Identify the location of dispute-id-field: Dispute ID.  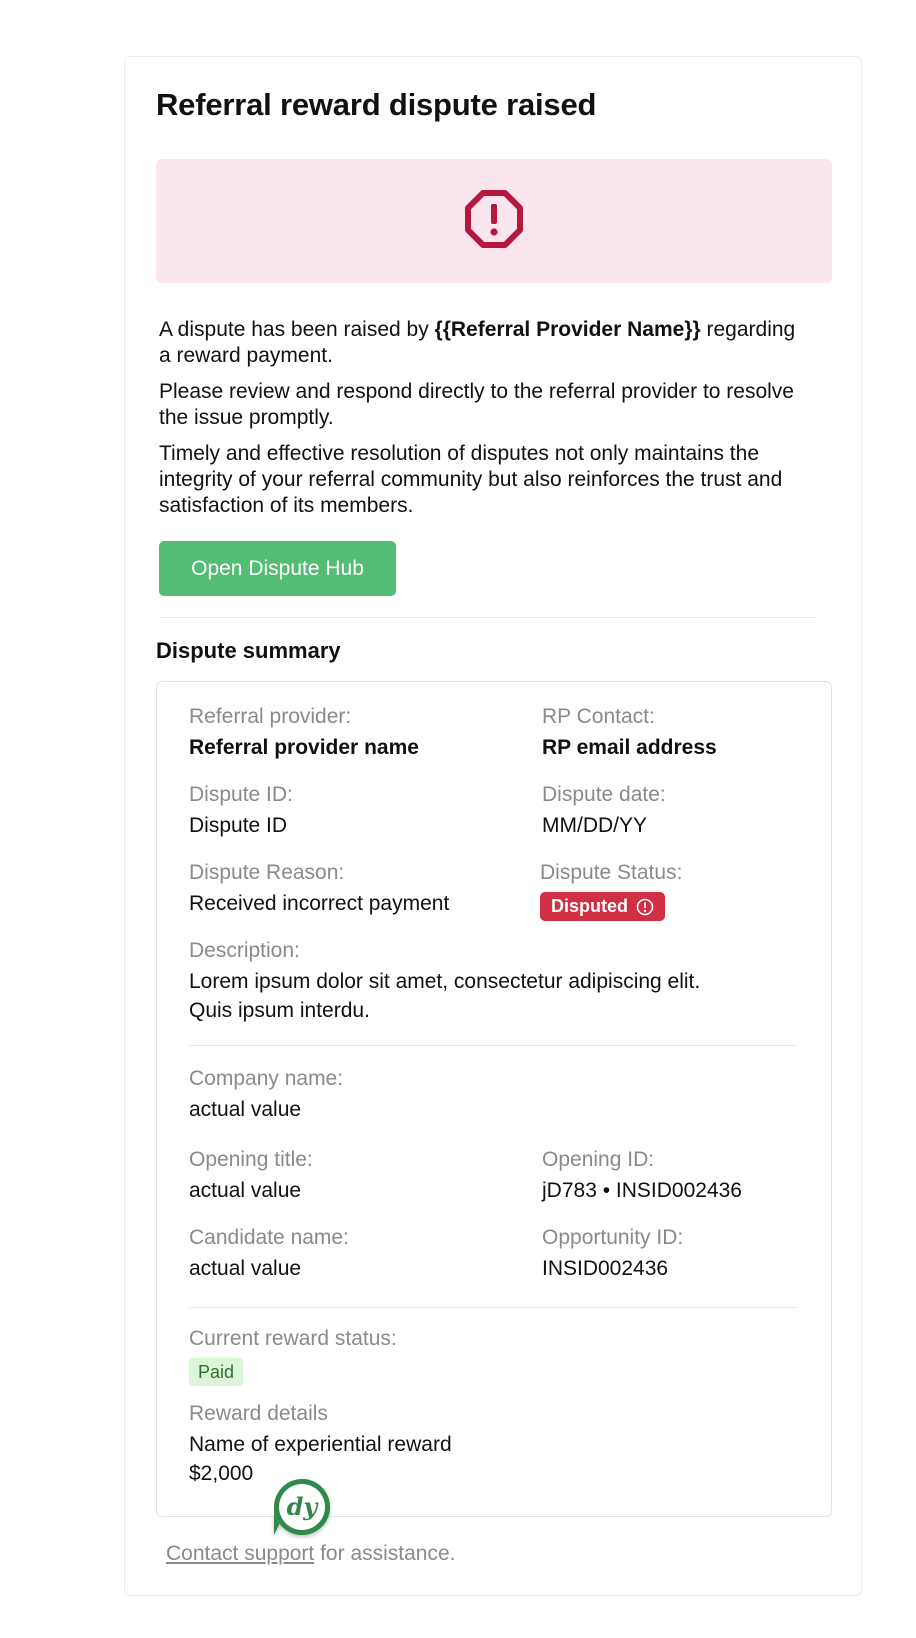
(241, 811).